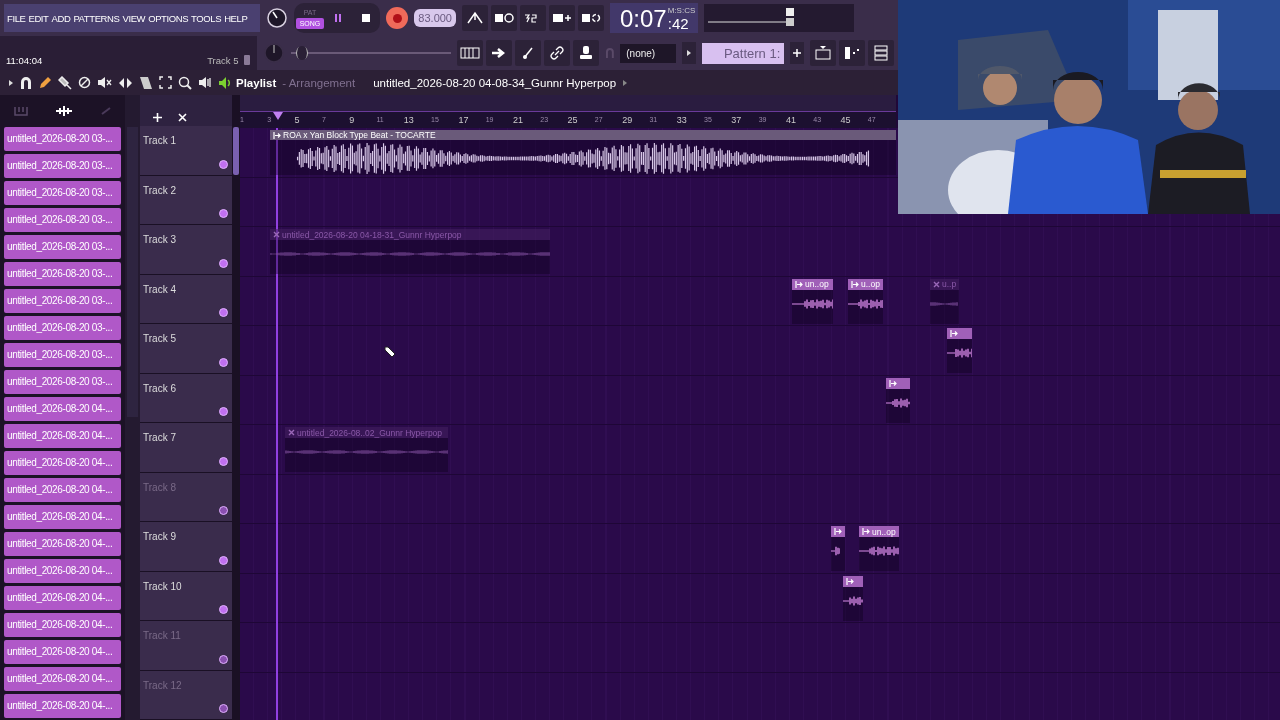 This screenshot has height=720, width=1280. I want to click on menu-item: OPTIONS, so click(168, 18).